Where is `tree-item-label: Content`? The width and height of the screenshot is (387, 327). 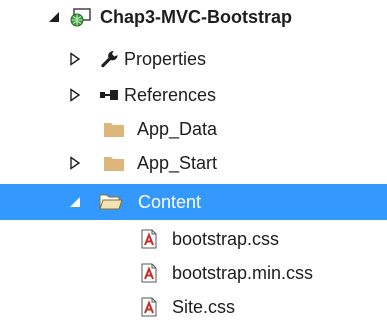 tree-item-label: Content is located at coordinates (170, 202).